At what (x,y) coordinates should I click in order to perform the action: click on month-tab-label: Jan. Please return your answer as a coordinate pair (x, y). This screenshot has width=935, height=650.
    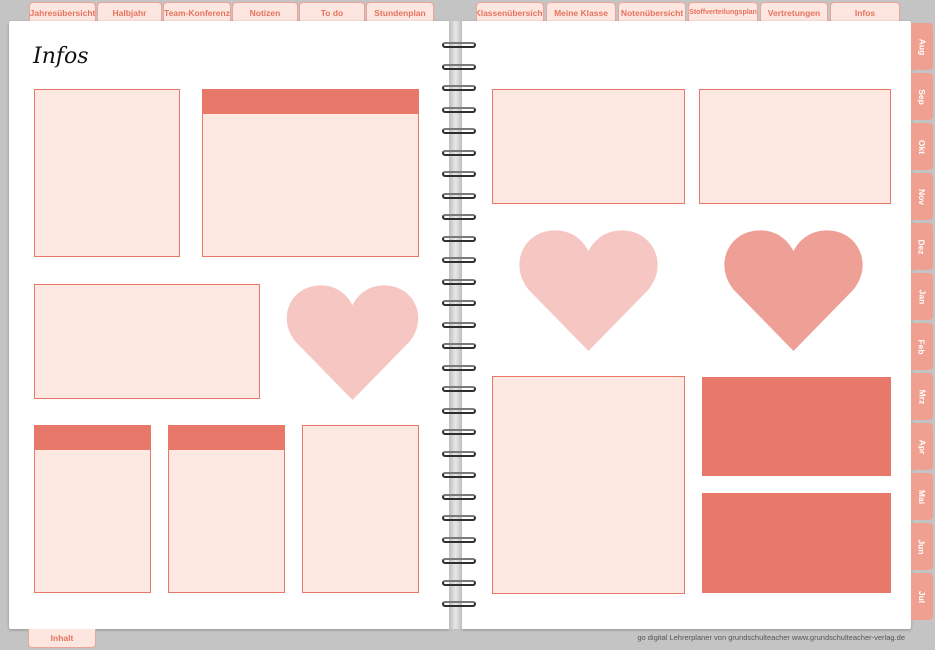
    Looking at the image, I should click on (922, 296).